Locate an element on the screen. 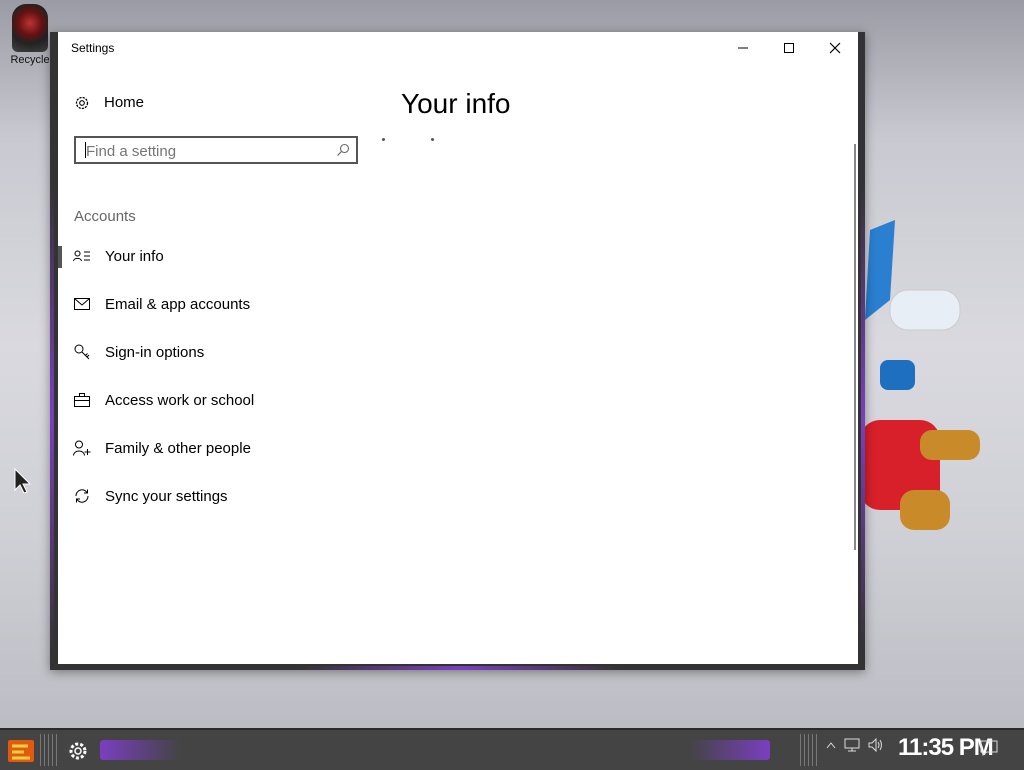 This screenshot has width=1024, height=770. nav-item-label: Access work or school is located at coordinates (180, 400).